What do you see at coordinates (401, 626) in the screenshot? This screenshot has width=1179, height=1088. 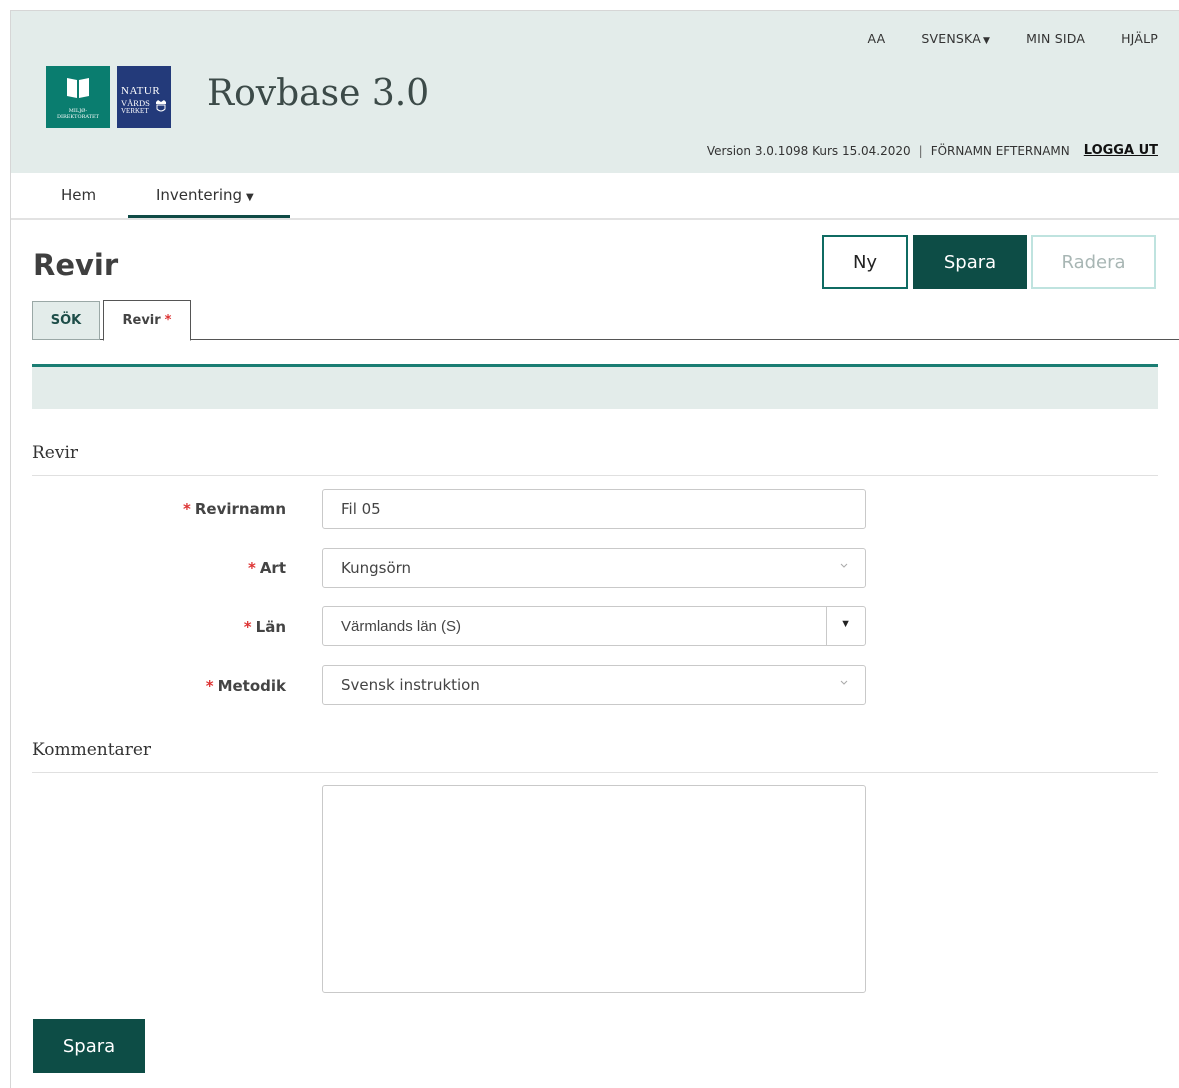 I see `lan-dropdown-value: Värmlands län (S)` at bounding box center [401, 626].